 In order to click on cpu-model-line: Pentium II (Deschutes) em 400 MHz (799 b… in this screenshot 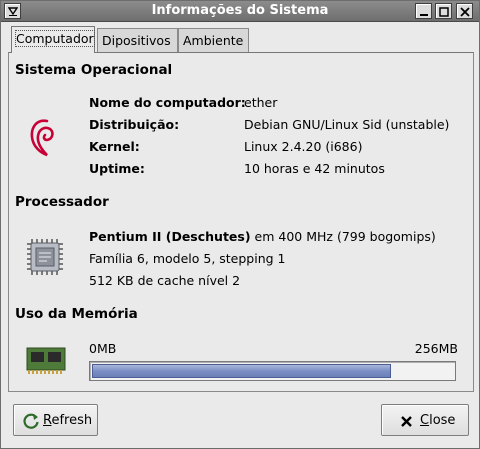, I will do `click(262, 236)`.